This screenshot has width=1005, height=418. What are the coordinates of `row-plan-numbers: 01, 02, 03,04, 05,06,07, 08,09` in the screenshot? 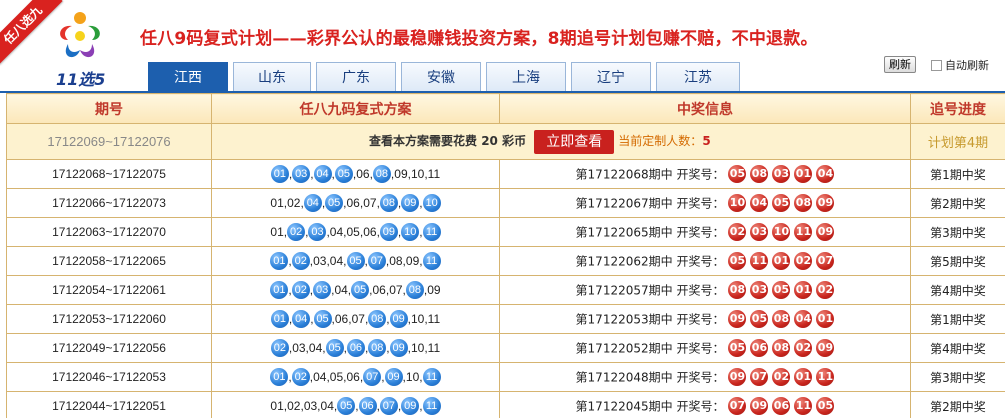 It's located at (355, 290).